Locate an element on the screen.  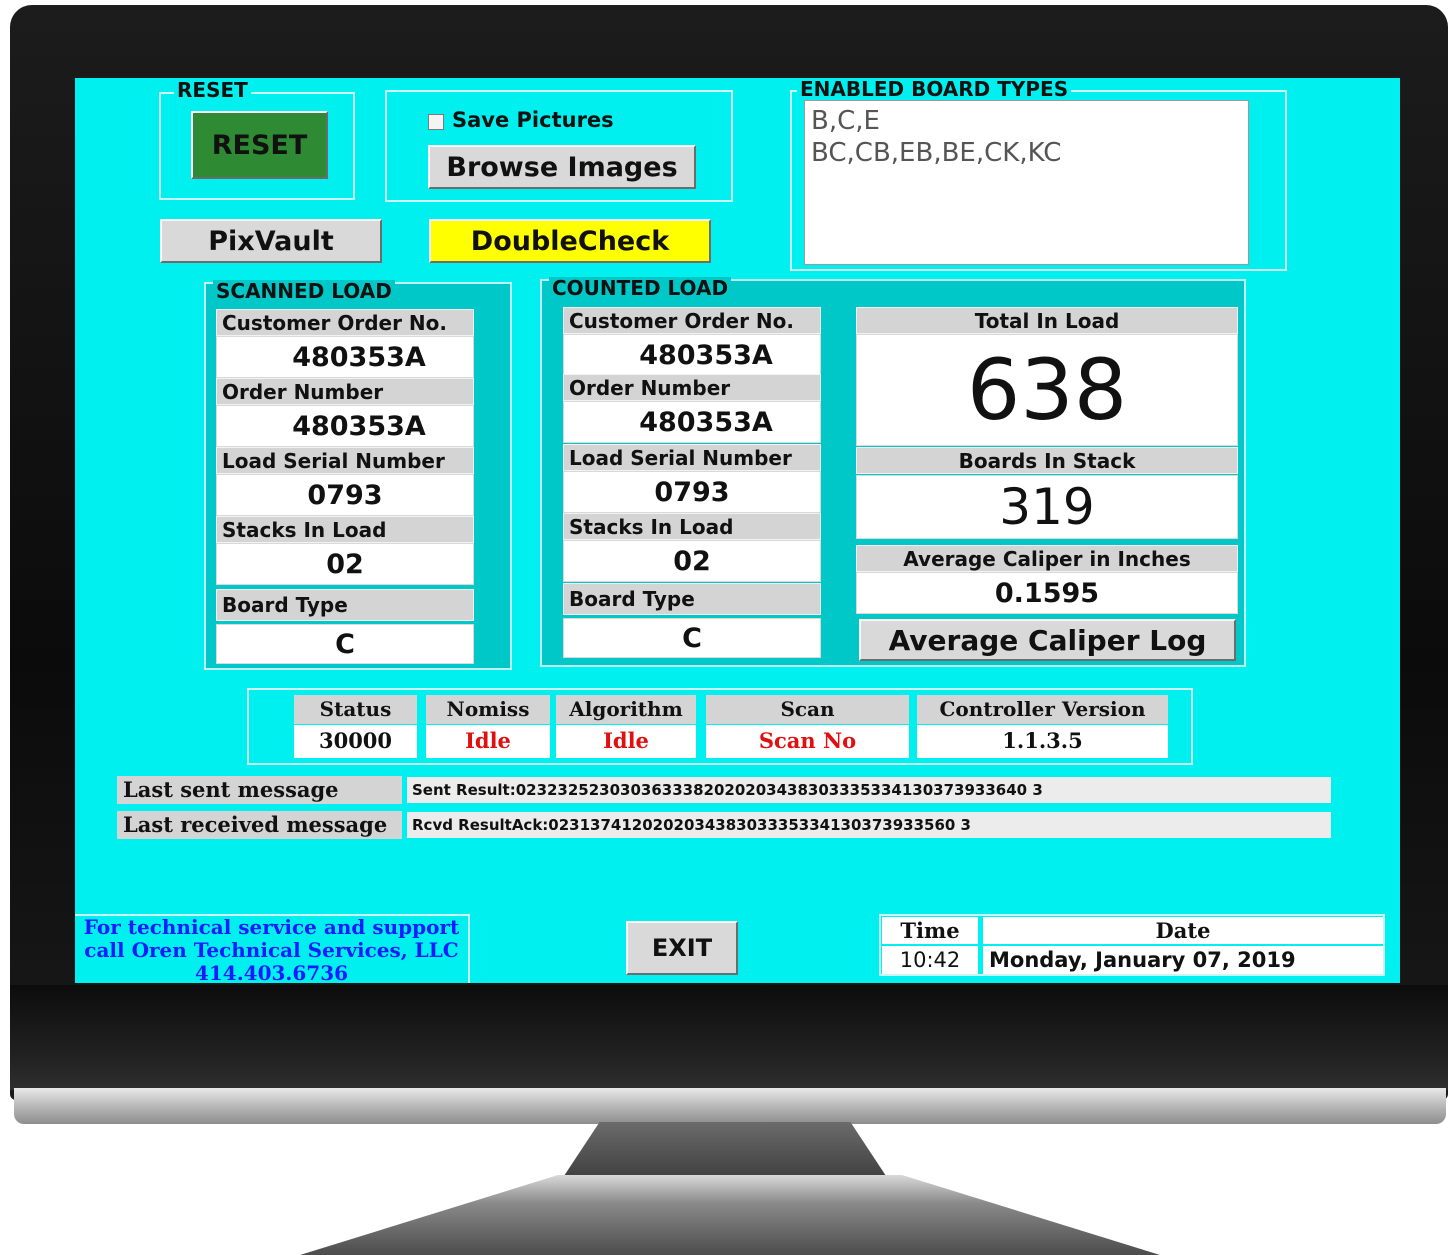
scanned-stacks-value: 02 is located at coordinates (345, 564).